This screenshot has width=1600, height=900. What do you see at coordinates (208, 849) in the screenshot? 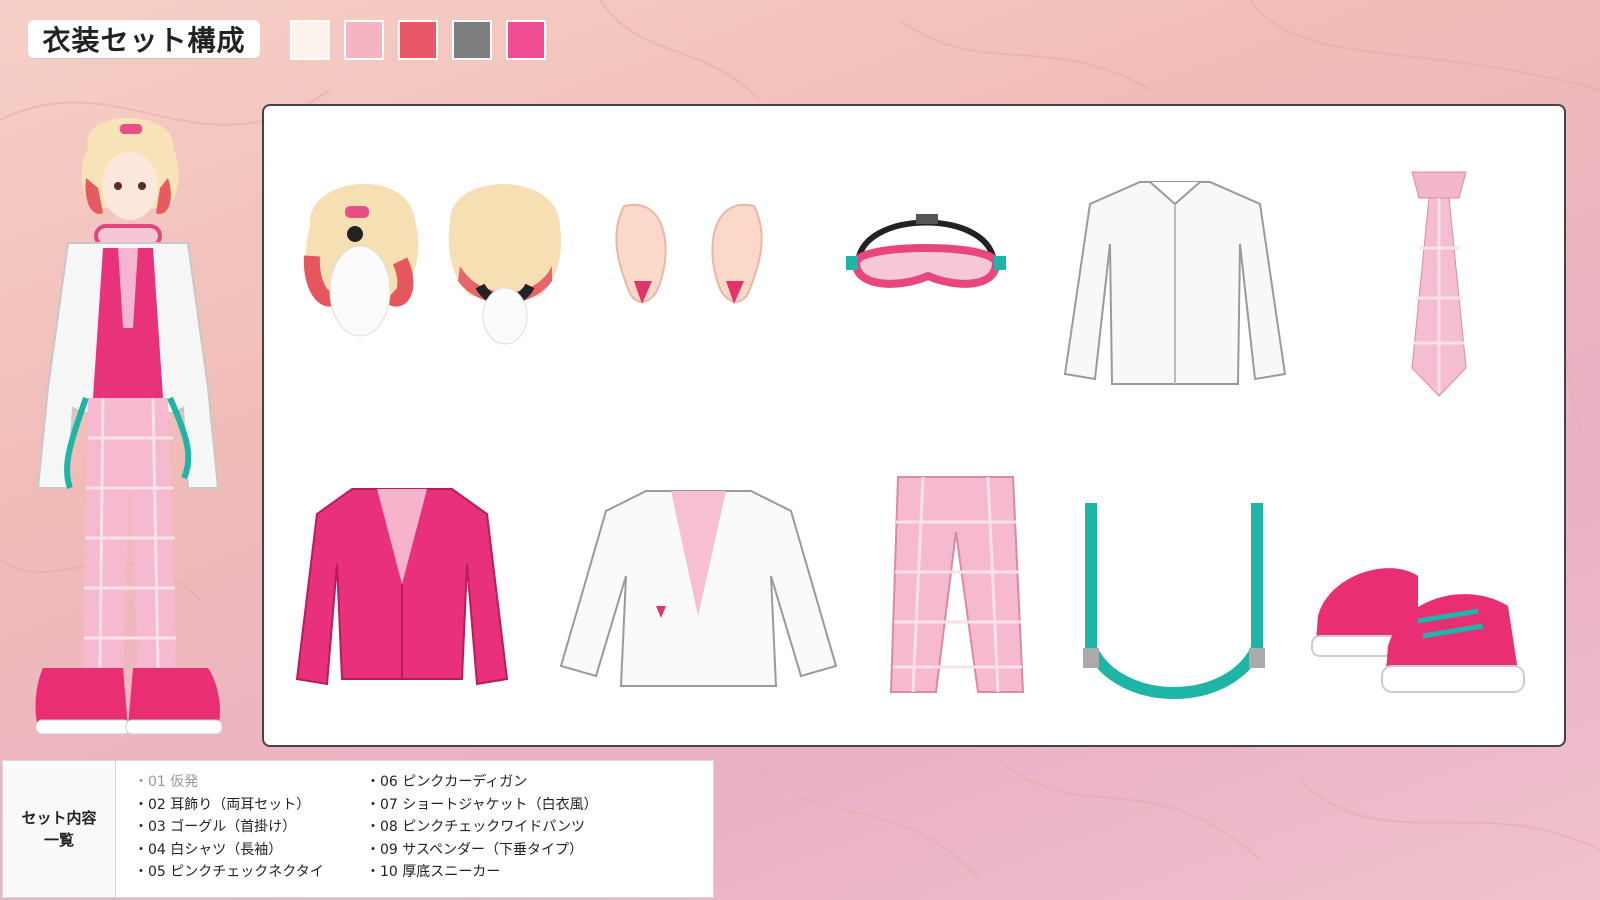
I see `list-item: ・04 白シャツ（長袖）` at bounding box center [208, 849].